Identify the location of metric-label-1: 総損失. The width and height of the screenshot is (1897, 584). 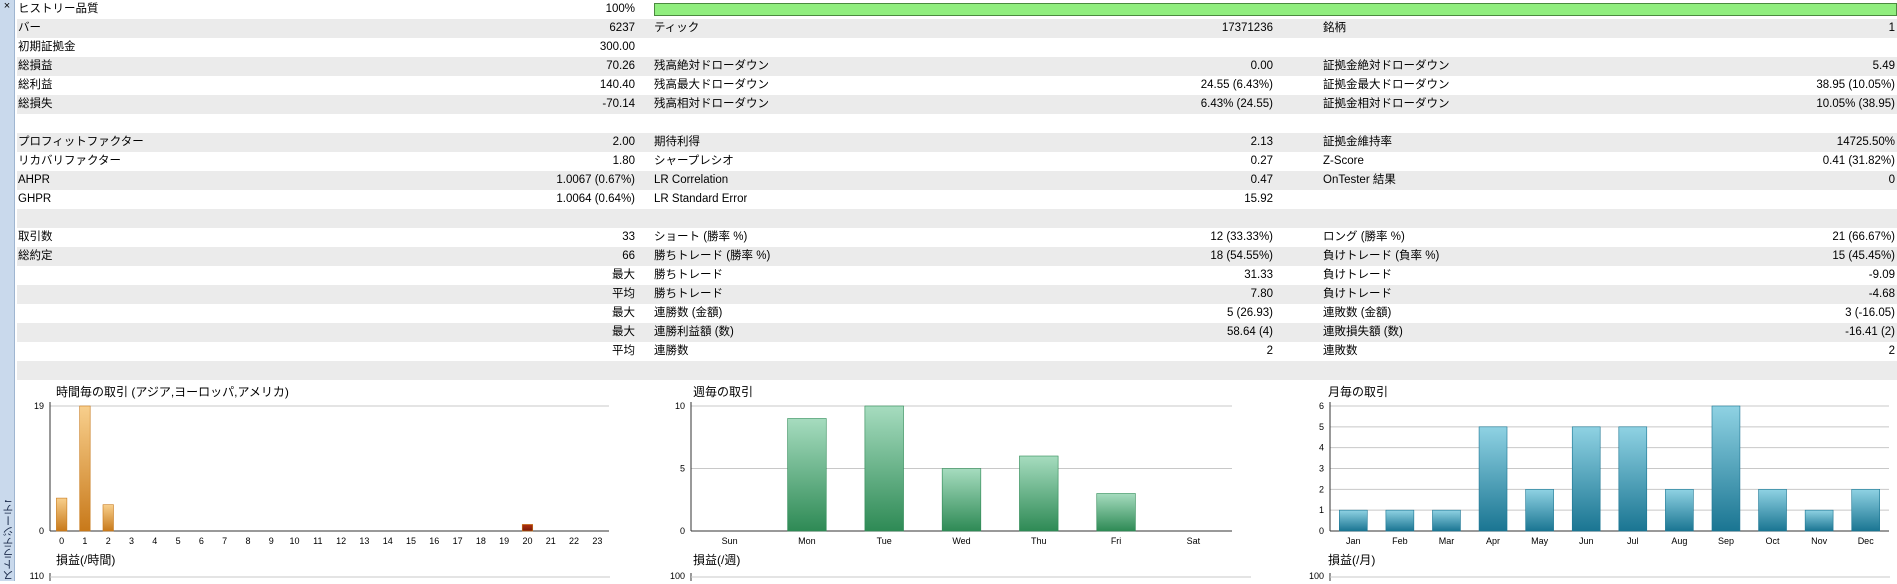
(35, 104).